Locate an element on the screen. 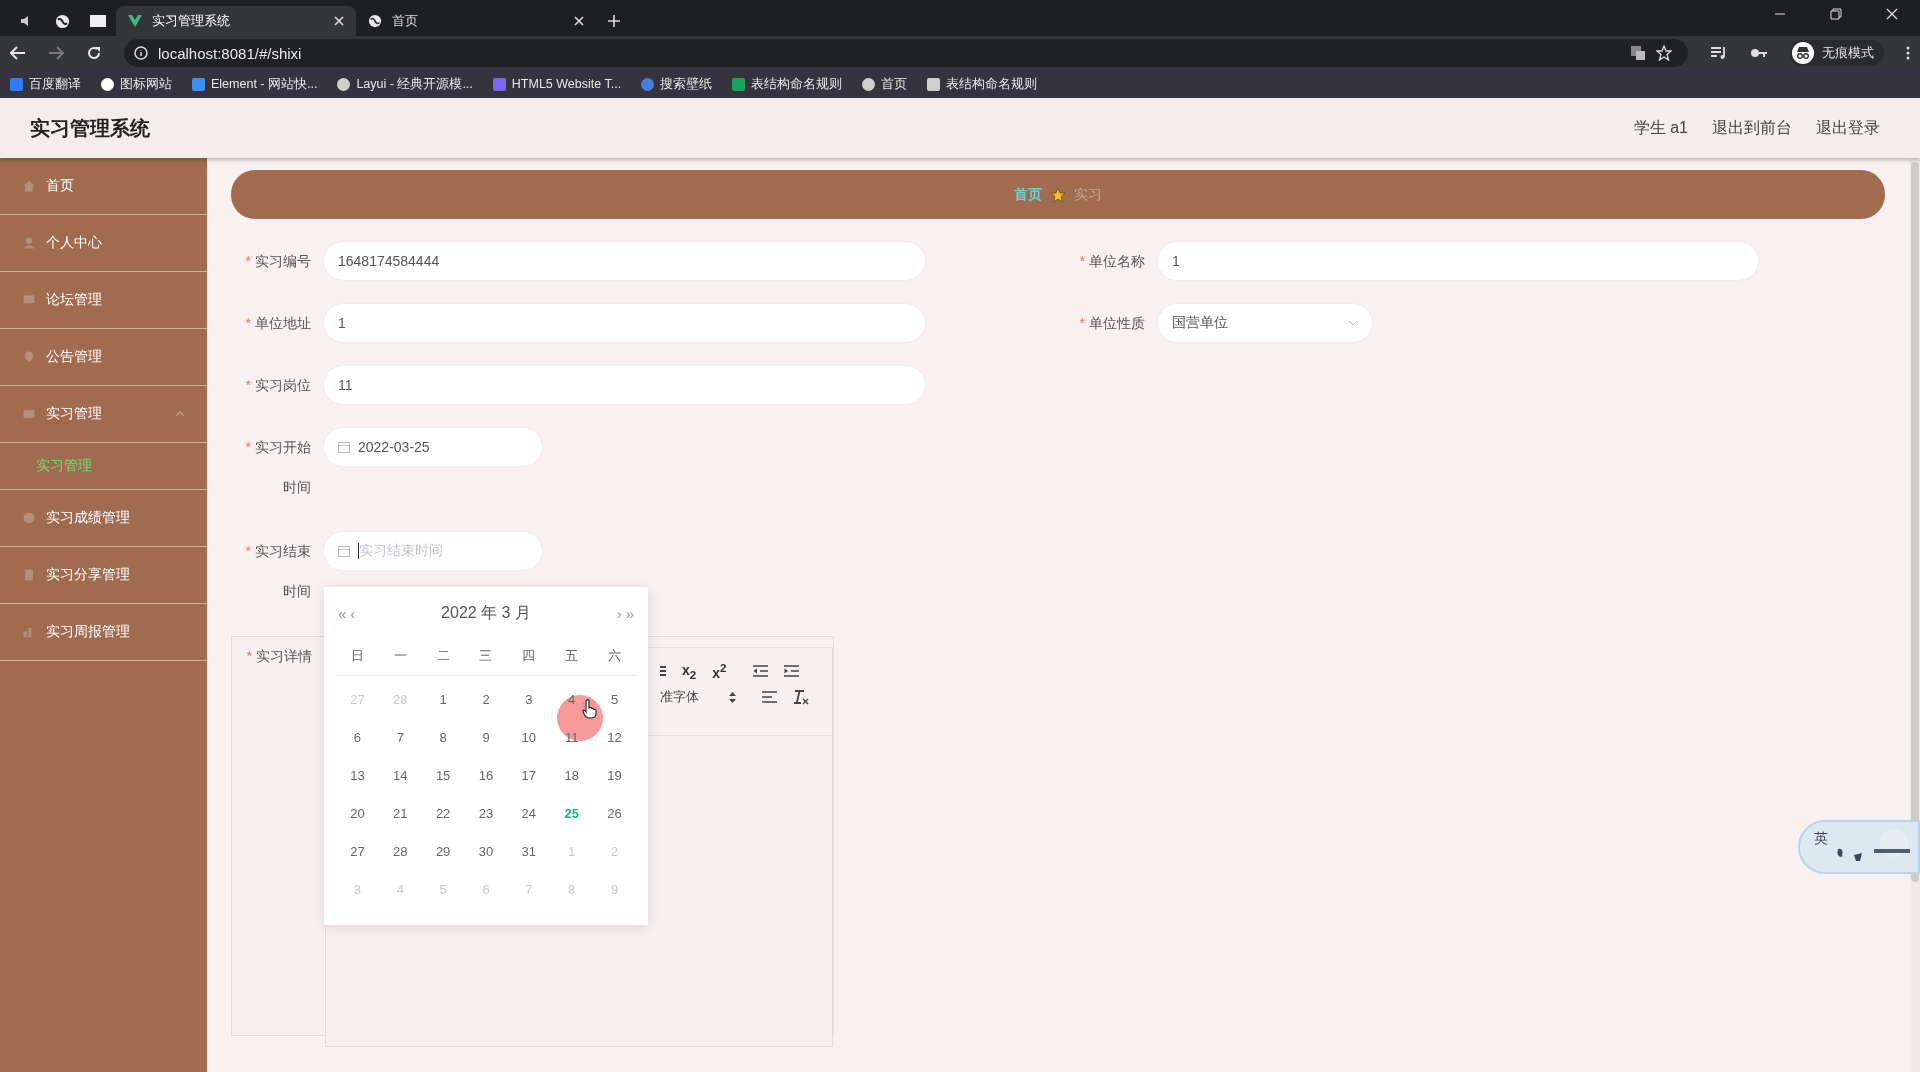 The width and height of the screenshot is (1920, 1072). tab-title: 实习管理系统 is located at coordinates (191, 21).